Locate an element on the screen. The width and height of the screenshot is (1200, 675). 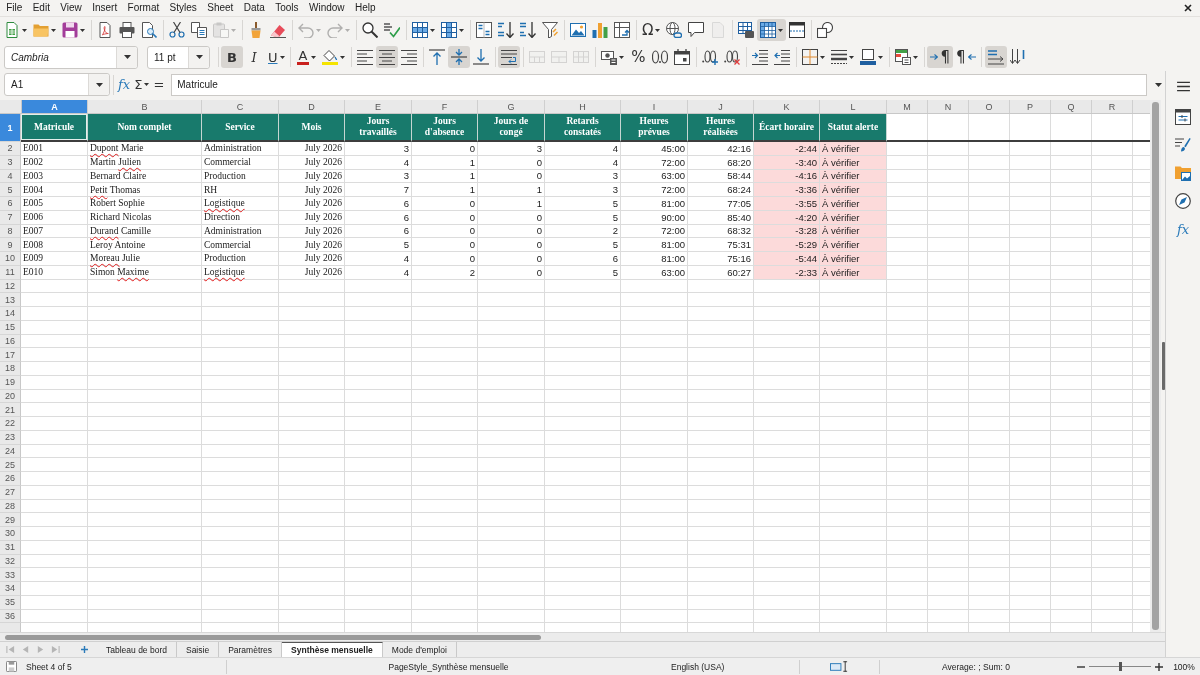
column-header: P is located at coordinates (1030, 106).